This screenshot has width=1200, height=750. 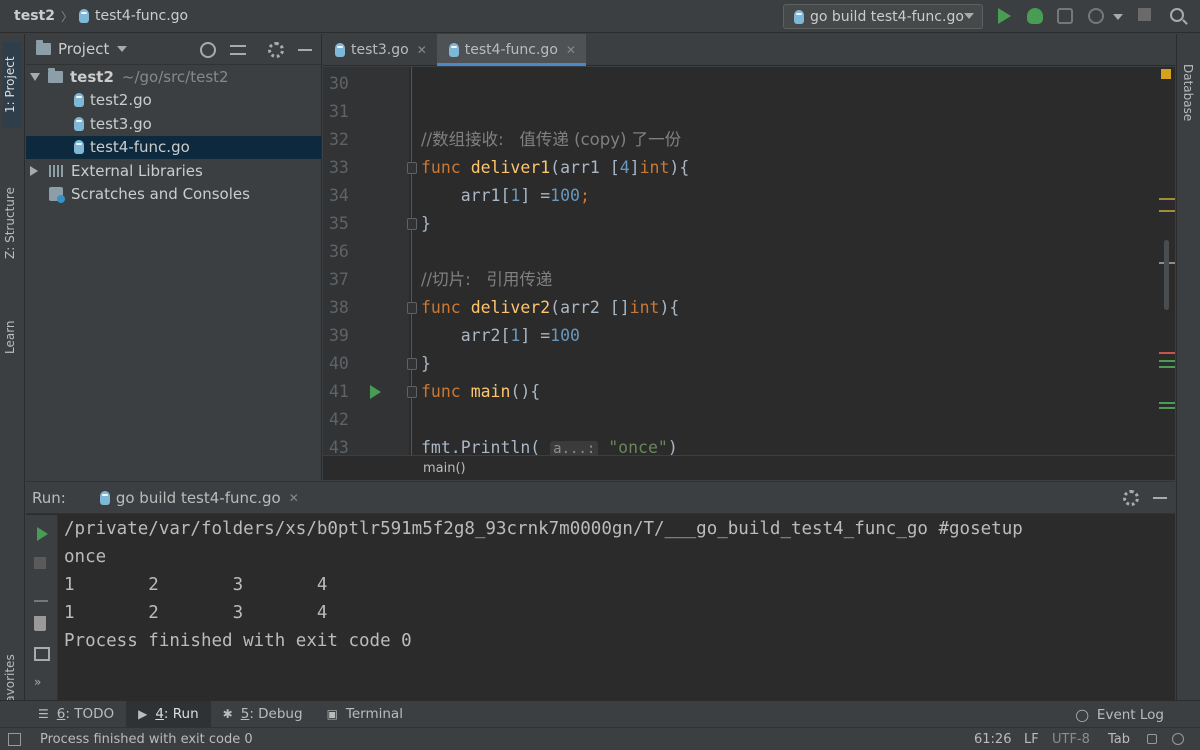 What do you see at coordinates (1177, 15) in the screenshot?
I see `search-icon` at bounding box center [1177, 15].